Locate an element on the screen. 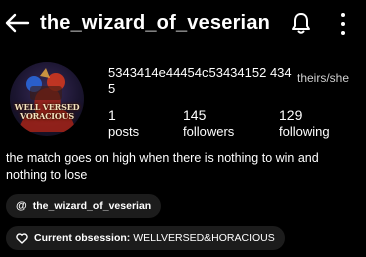 This screenshot has width=366, height=257. threads-handle: the_wizard_of_veserian is located at coordinates (92, 206).